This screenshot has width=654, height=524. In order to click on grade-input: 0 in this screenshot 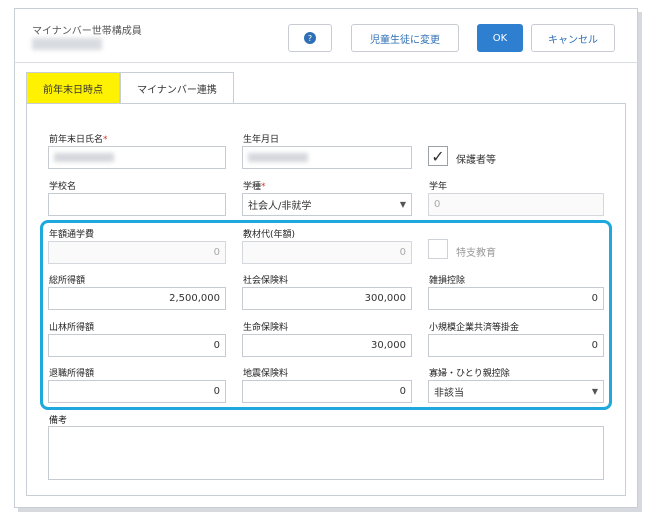, I will do `click(516, 204)`.